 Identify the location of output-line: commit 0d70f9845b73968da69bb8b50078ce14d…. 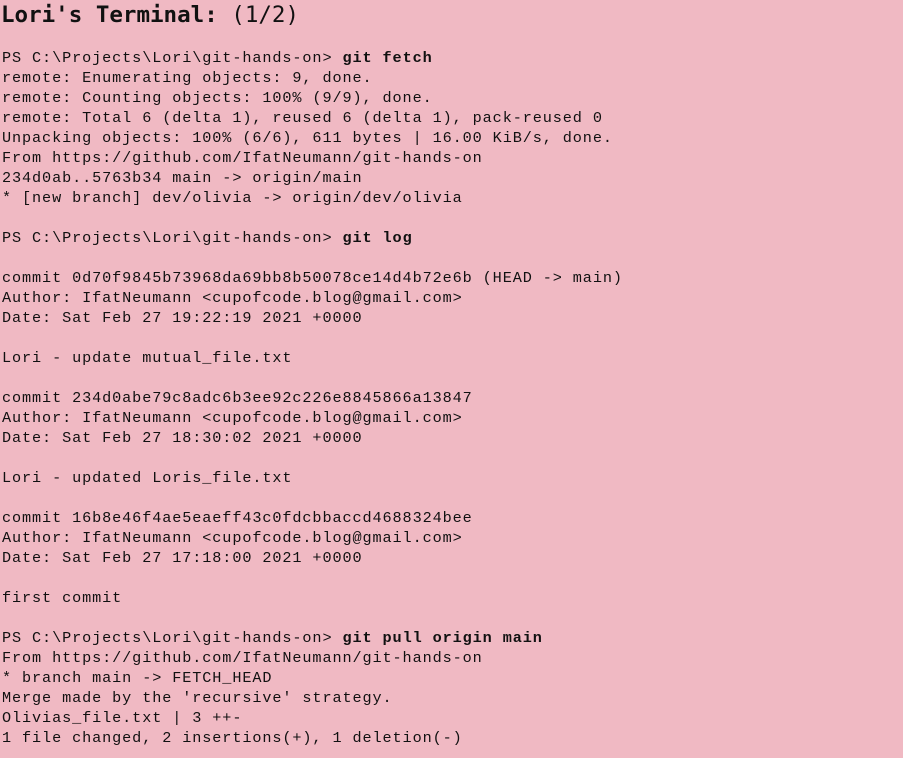
(312, 278).